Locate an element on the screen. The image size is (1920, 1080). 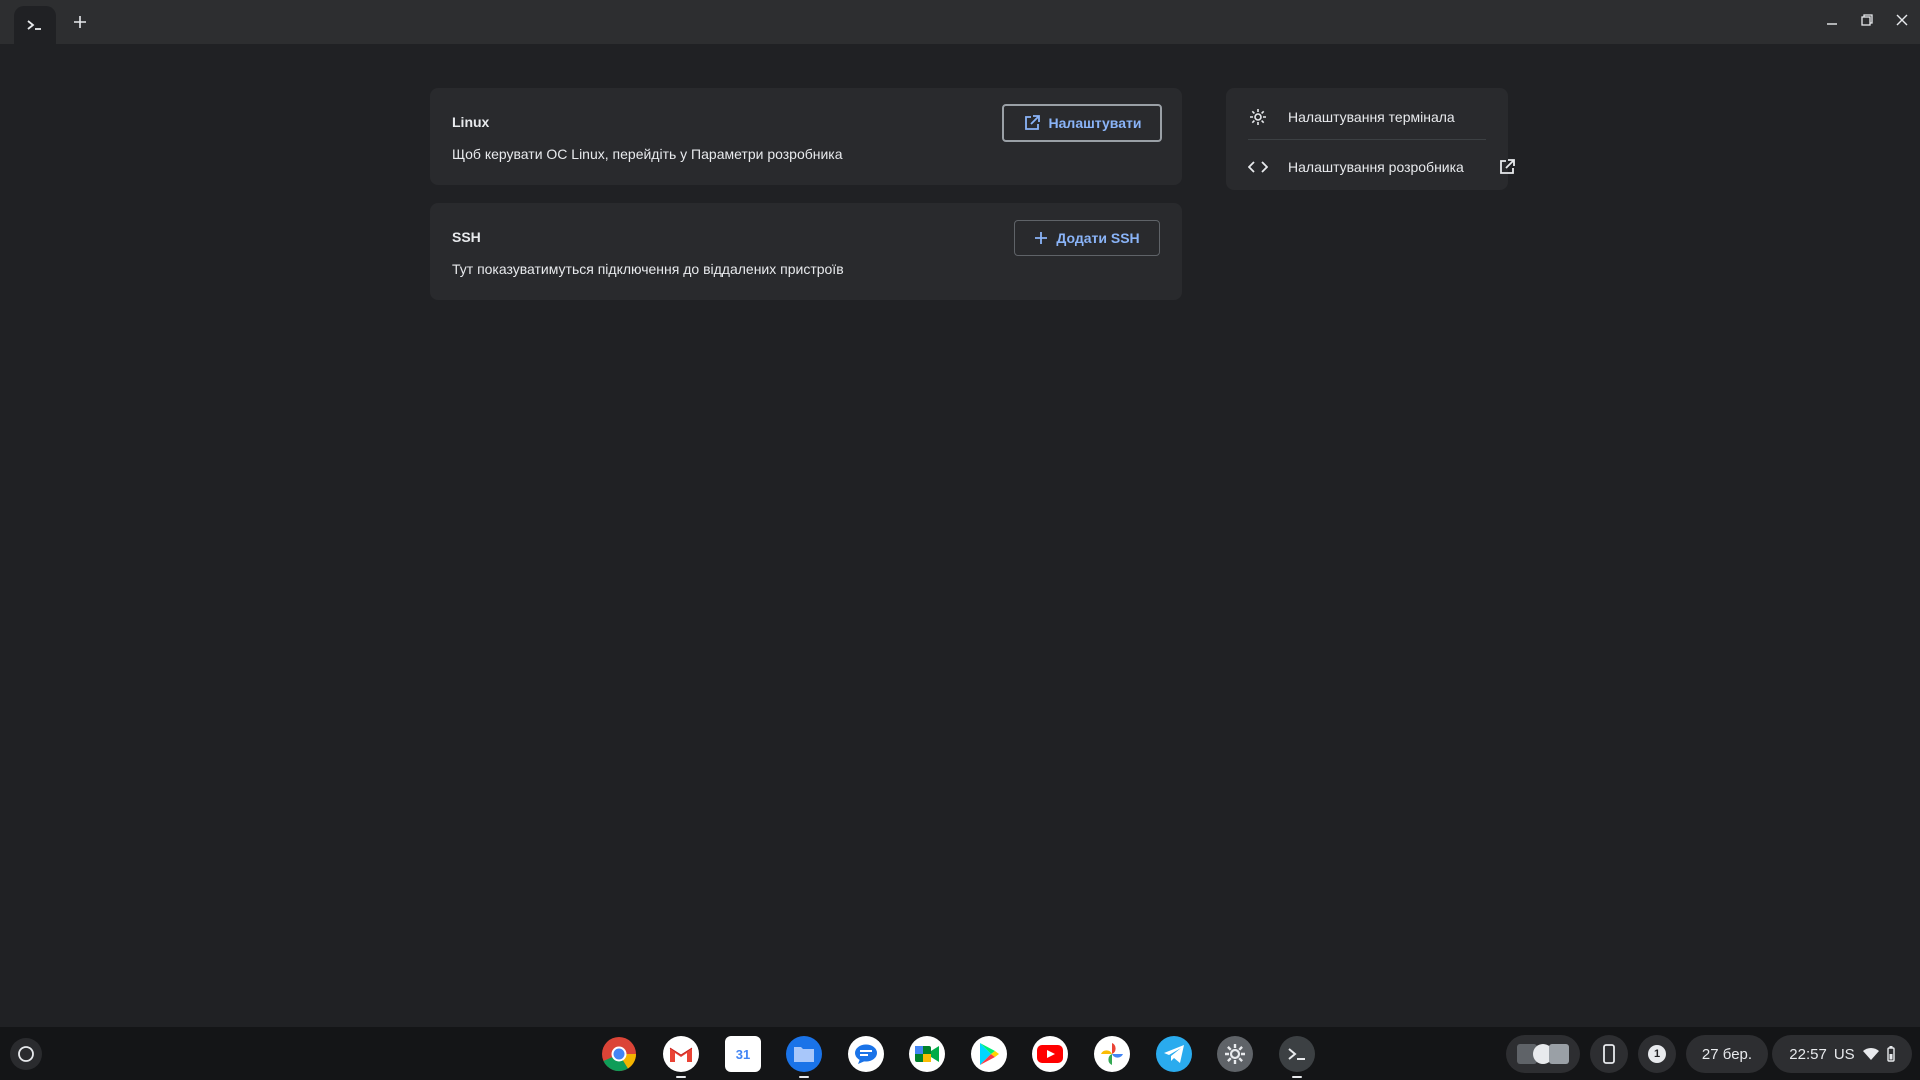
terminal-settings-label: Налаштування термінала is located at coordinates (1371, 117).